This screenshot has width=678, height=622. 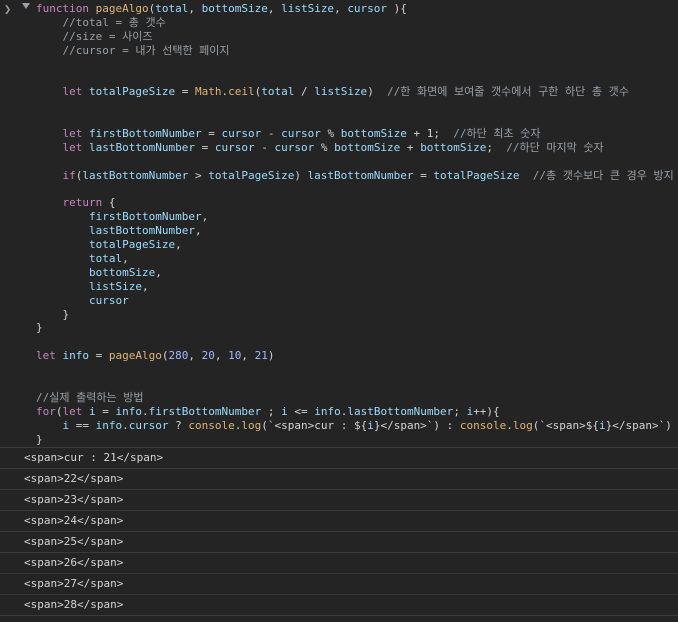 What do you see at coordinates (90, 397) in the screenshot?
I see `code-token: //실제 출력하는 방법` at bounding box center [90, 397].